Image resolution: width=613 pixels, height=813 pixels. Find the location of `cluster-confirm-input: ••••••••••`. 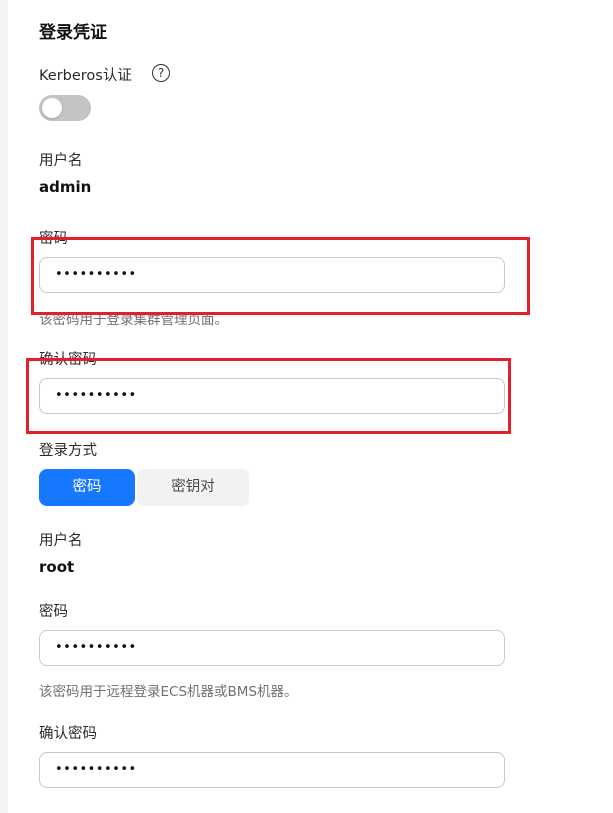

cluster-confirm-input: •••••••••• is located at coordinates (272, 396).